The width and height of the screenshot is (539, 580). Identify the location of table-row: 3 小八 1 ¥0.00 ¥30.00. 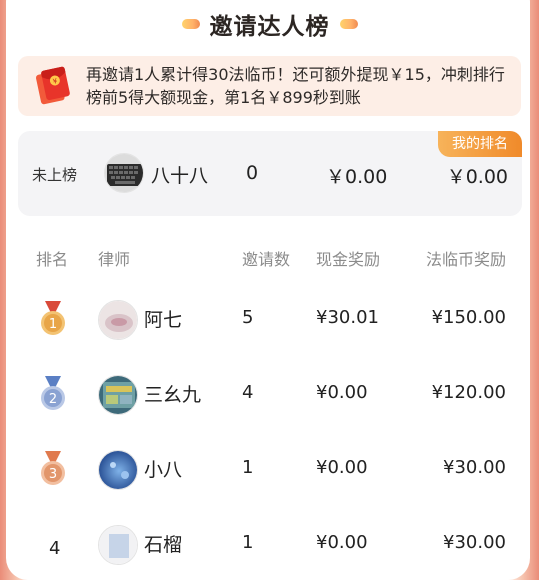
(269, 471).